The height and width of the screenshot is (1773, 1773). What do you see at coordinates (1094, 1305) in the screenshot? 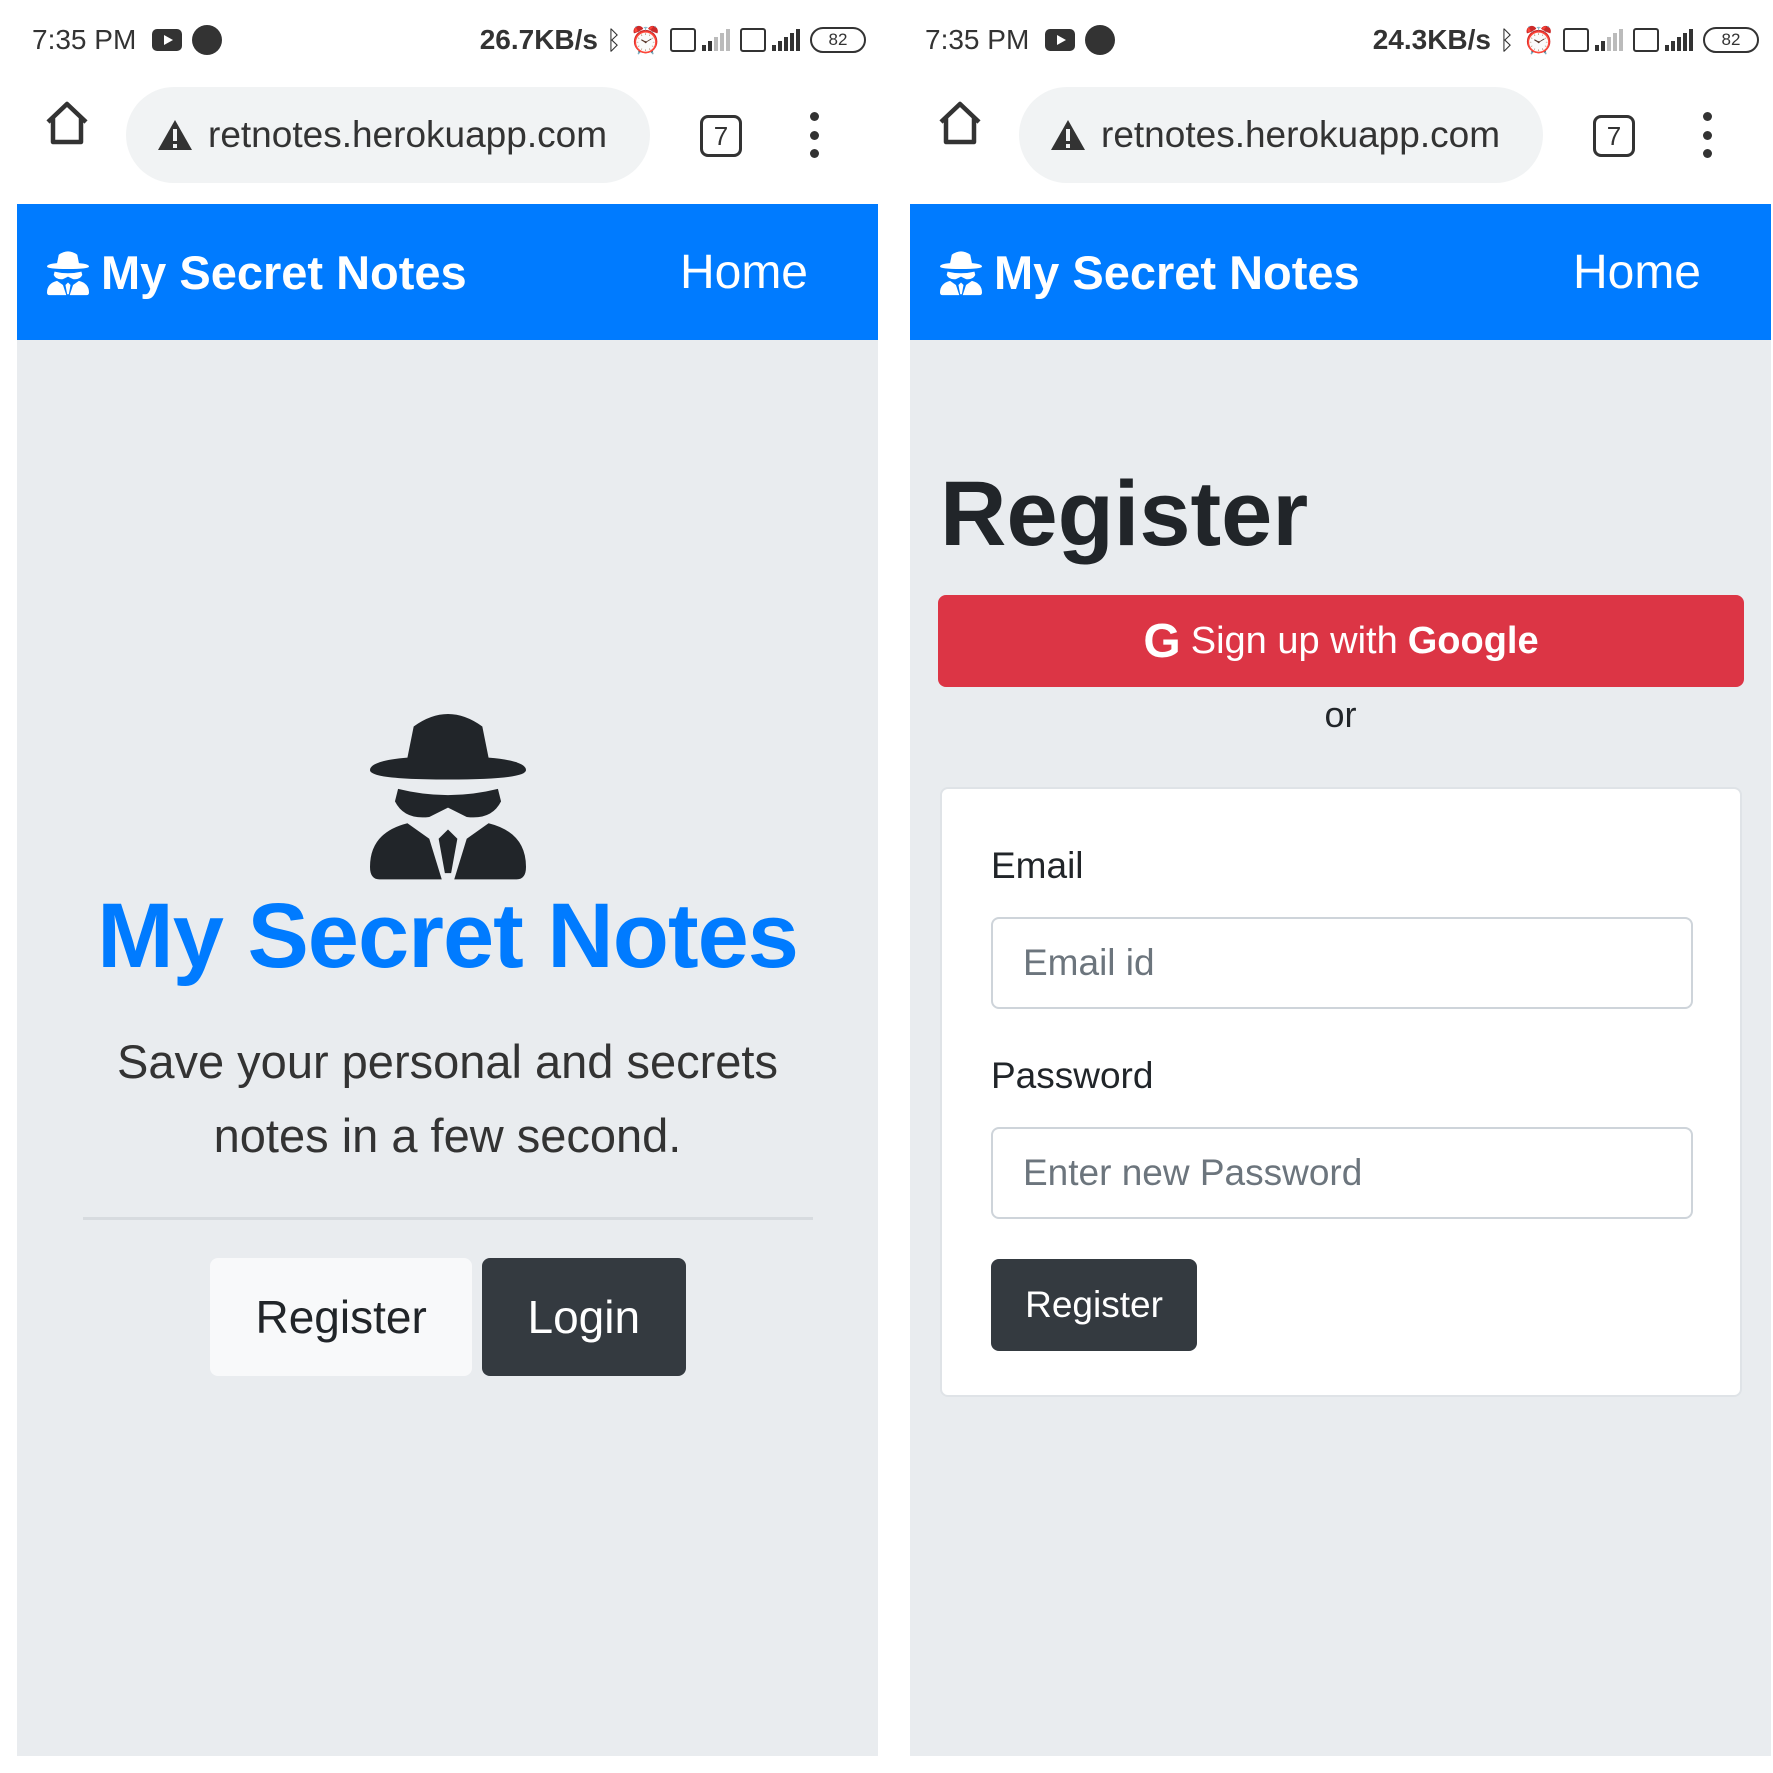
I see `register-submit-button: Register` at bounding box center [1094, 1305].